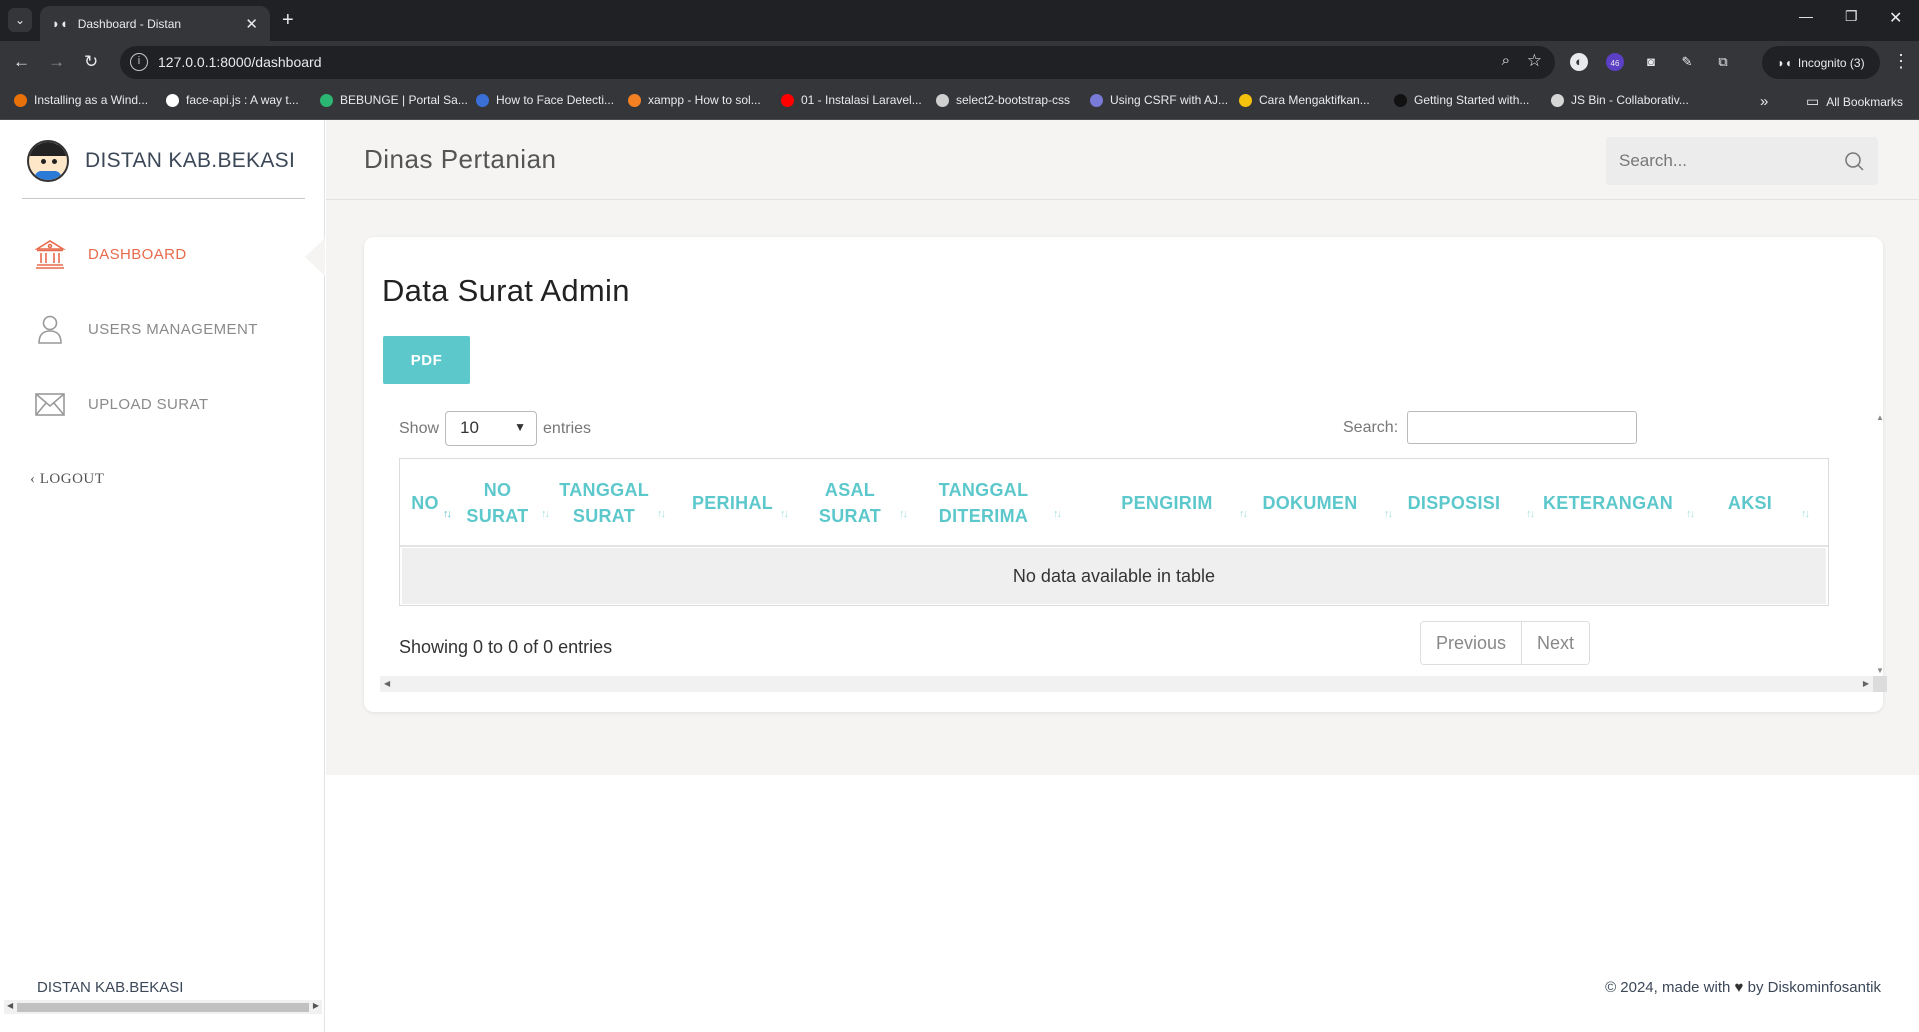  I want to click on back-icon: ←, so click(21, 62).